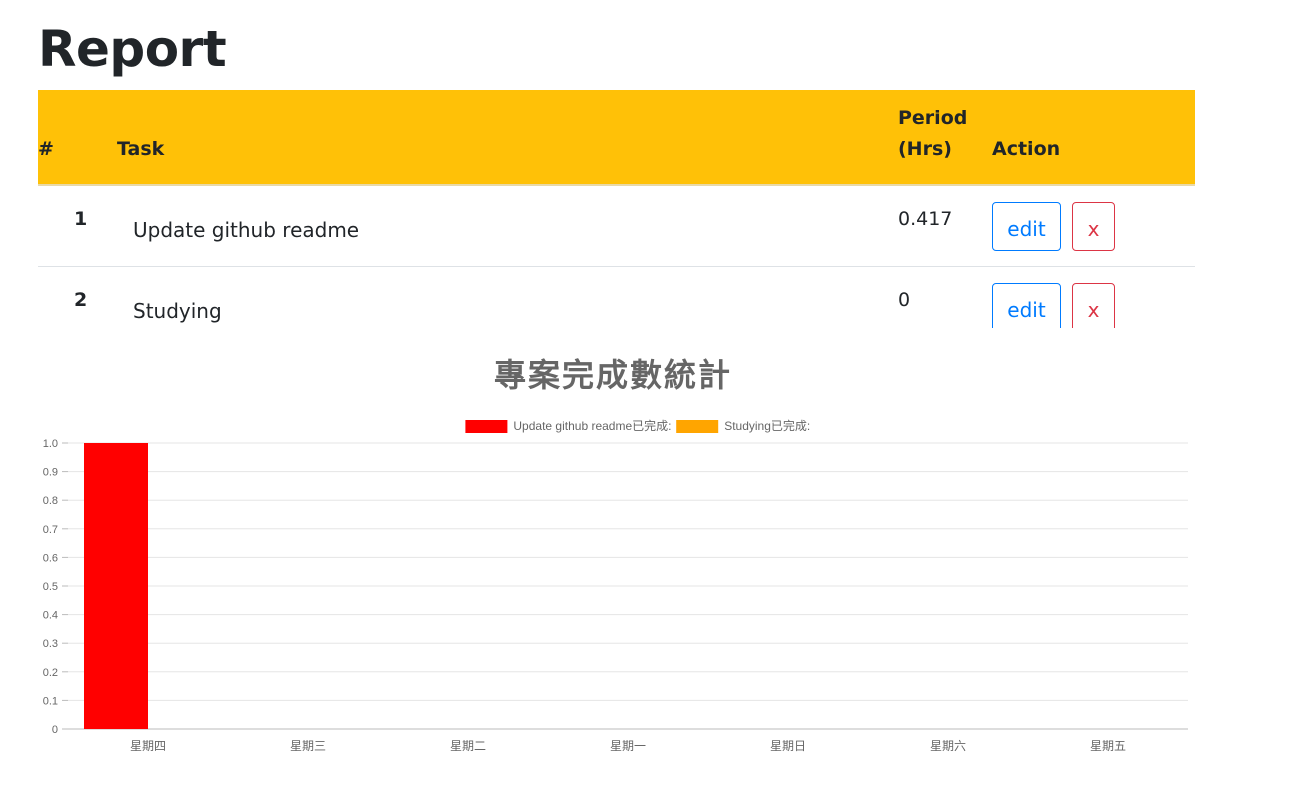 This screenshot has width=1296, height=791. Describe the element at coordinates (308, 746) in the screenshot. I see `x-tick-label: 星期三` at that location.